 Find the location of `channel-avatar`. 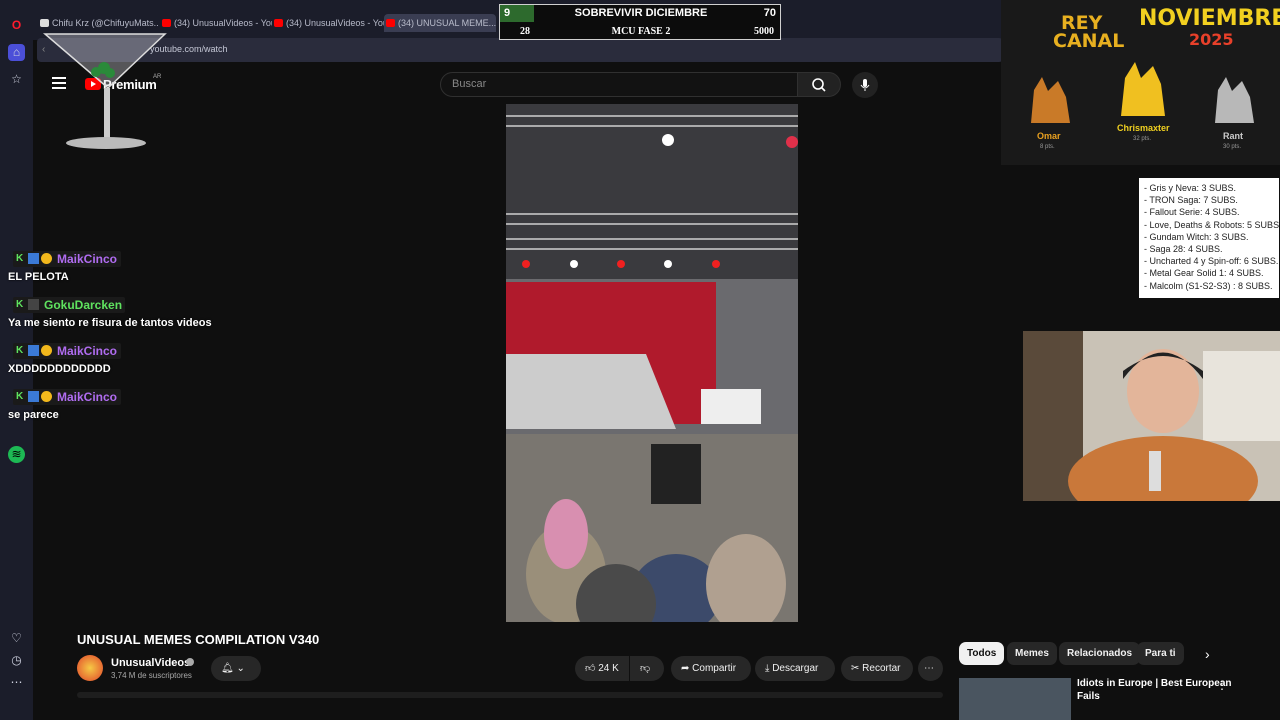

channel-avatar is located at coordinates (90, 668).